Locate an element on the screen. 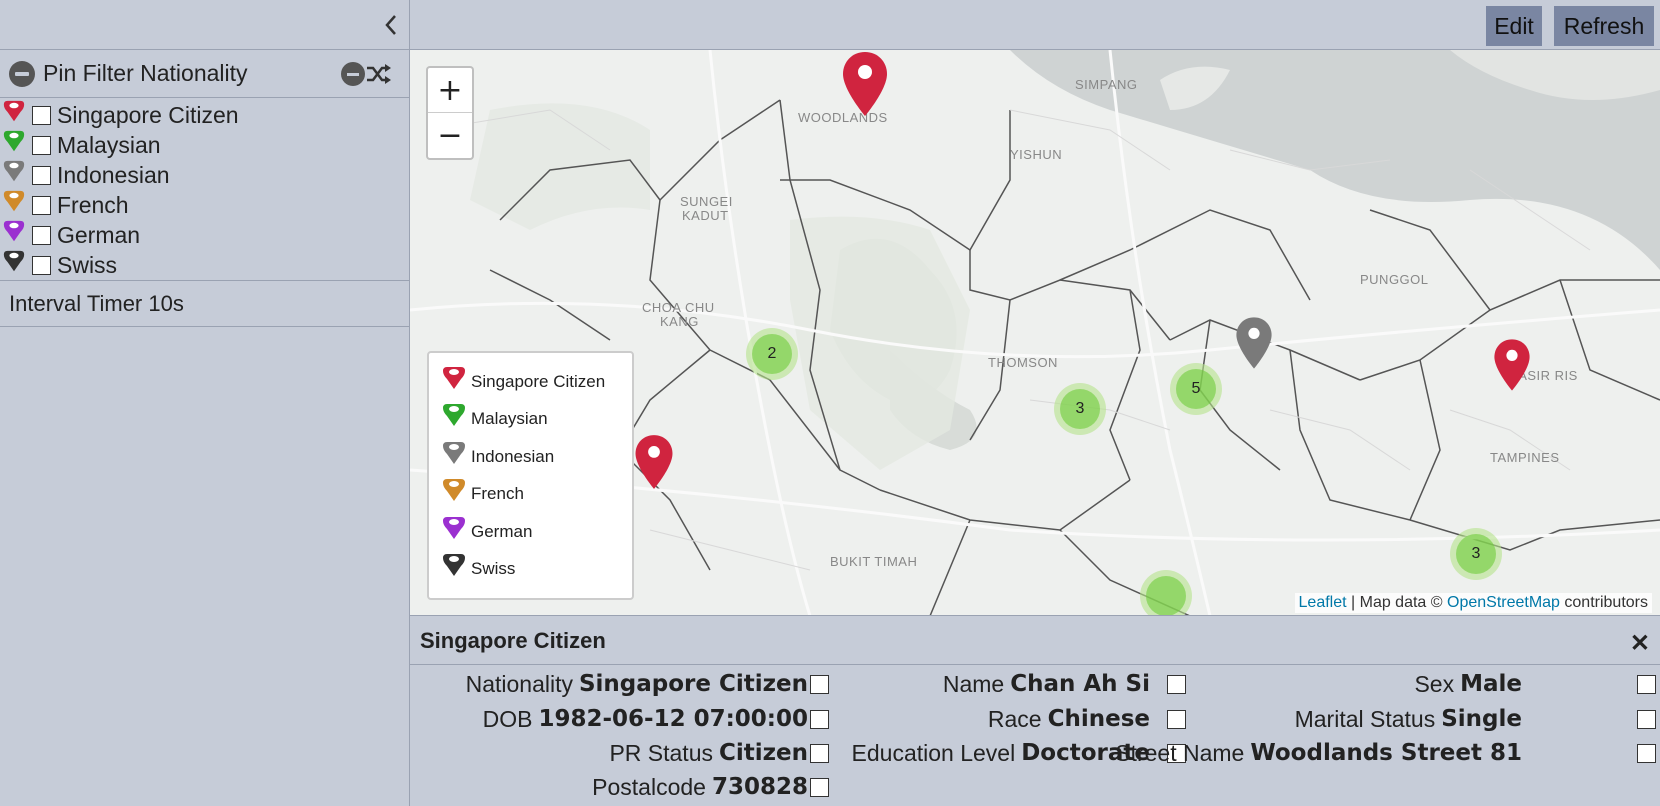  interval-timer: Interval Timer 10s is located at coordinates (204, 304).